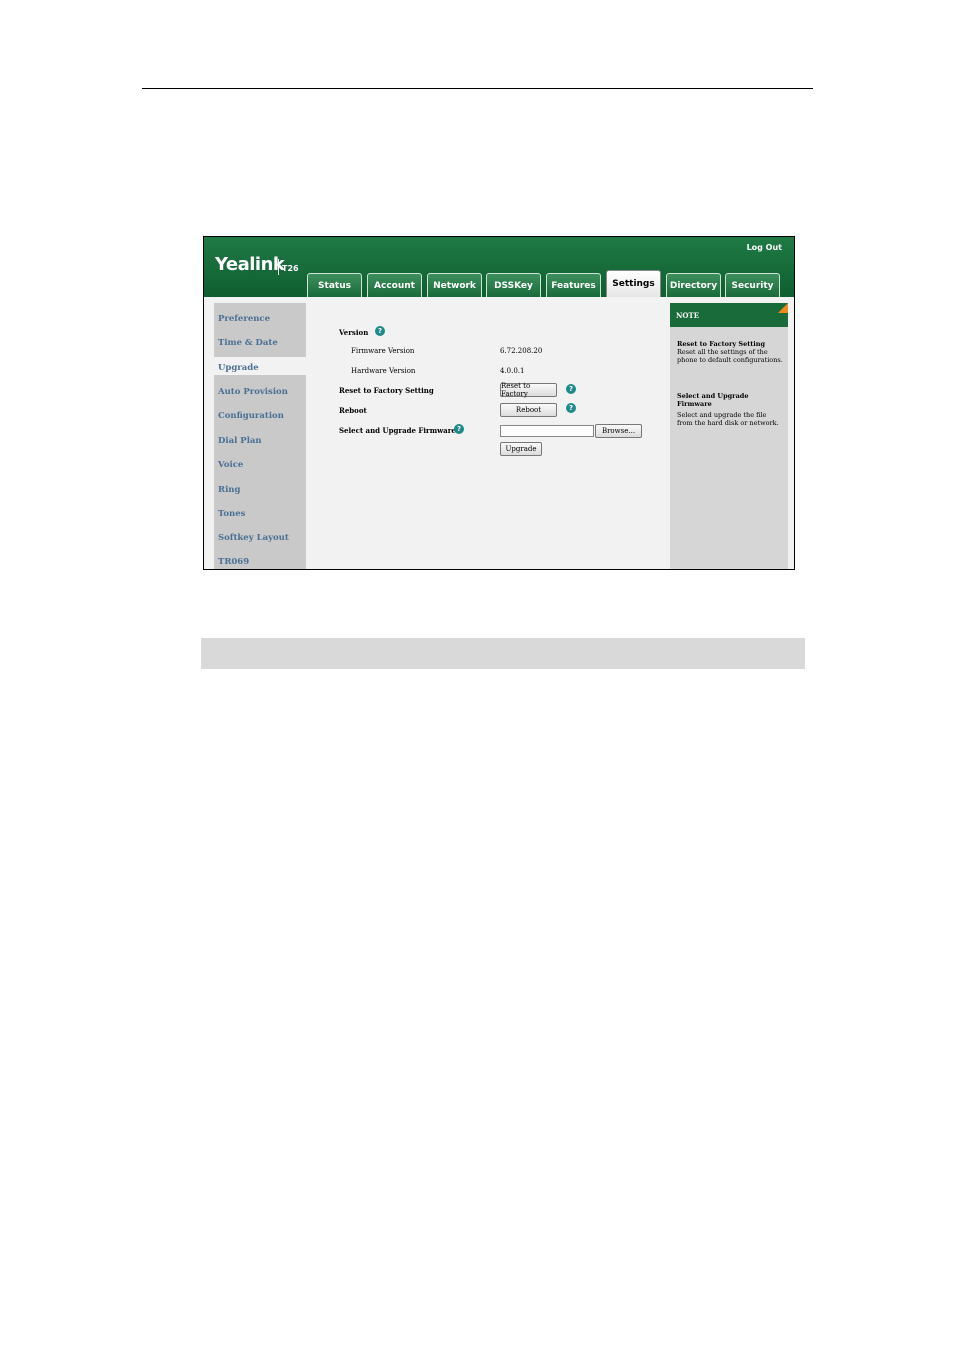 This screenshot has height=1348, width=953. I want to click on sidebar-item-configuration: Configuration, so click(251, 416).